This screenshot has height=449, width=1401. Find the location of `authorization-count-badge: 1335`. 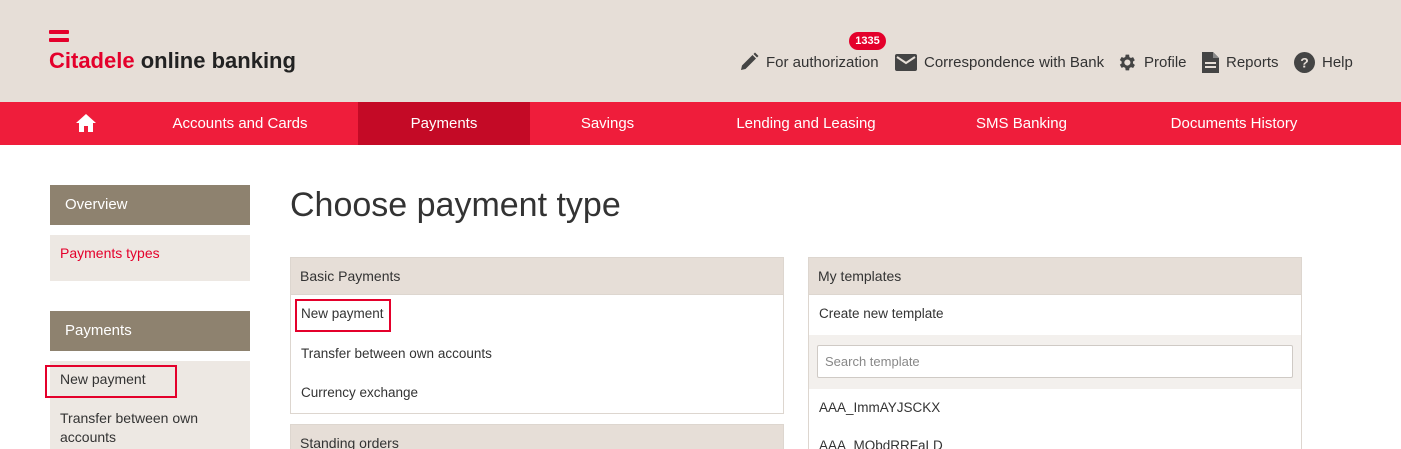

authorization-count-badge: 1335 is located at coordinates (867, 41).